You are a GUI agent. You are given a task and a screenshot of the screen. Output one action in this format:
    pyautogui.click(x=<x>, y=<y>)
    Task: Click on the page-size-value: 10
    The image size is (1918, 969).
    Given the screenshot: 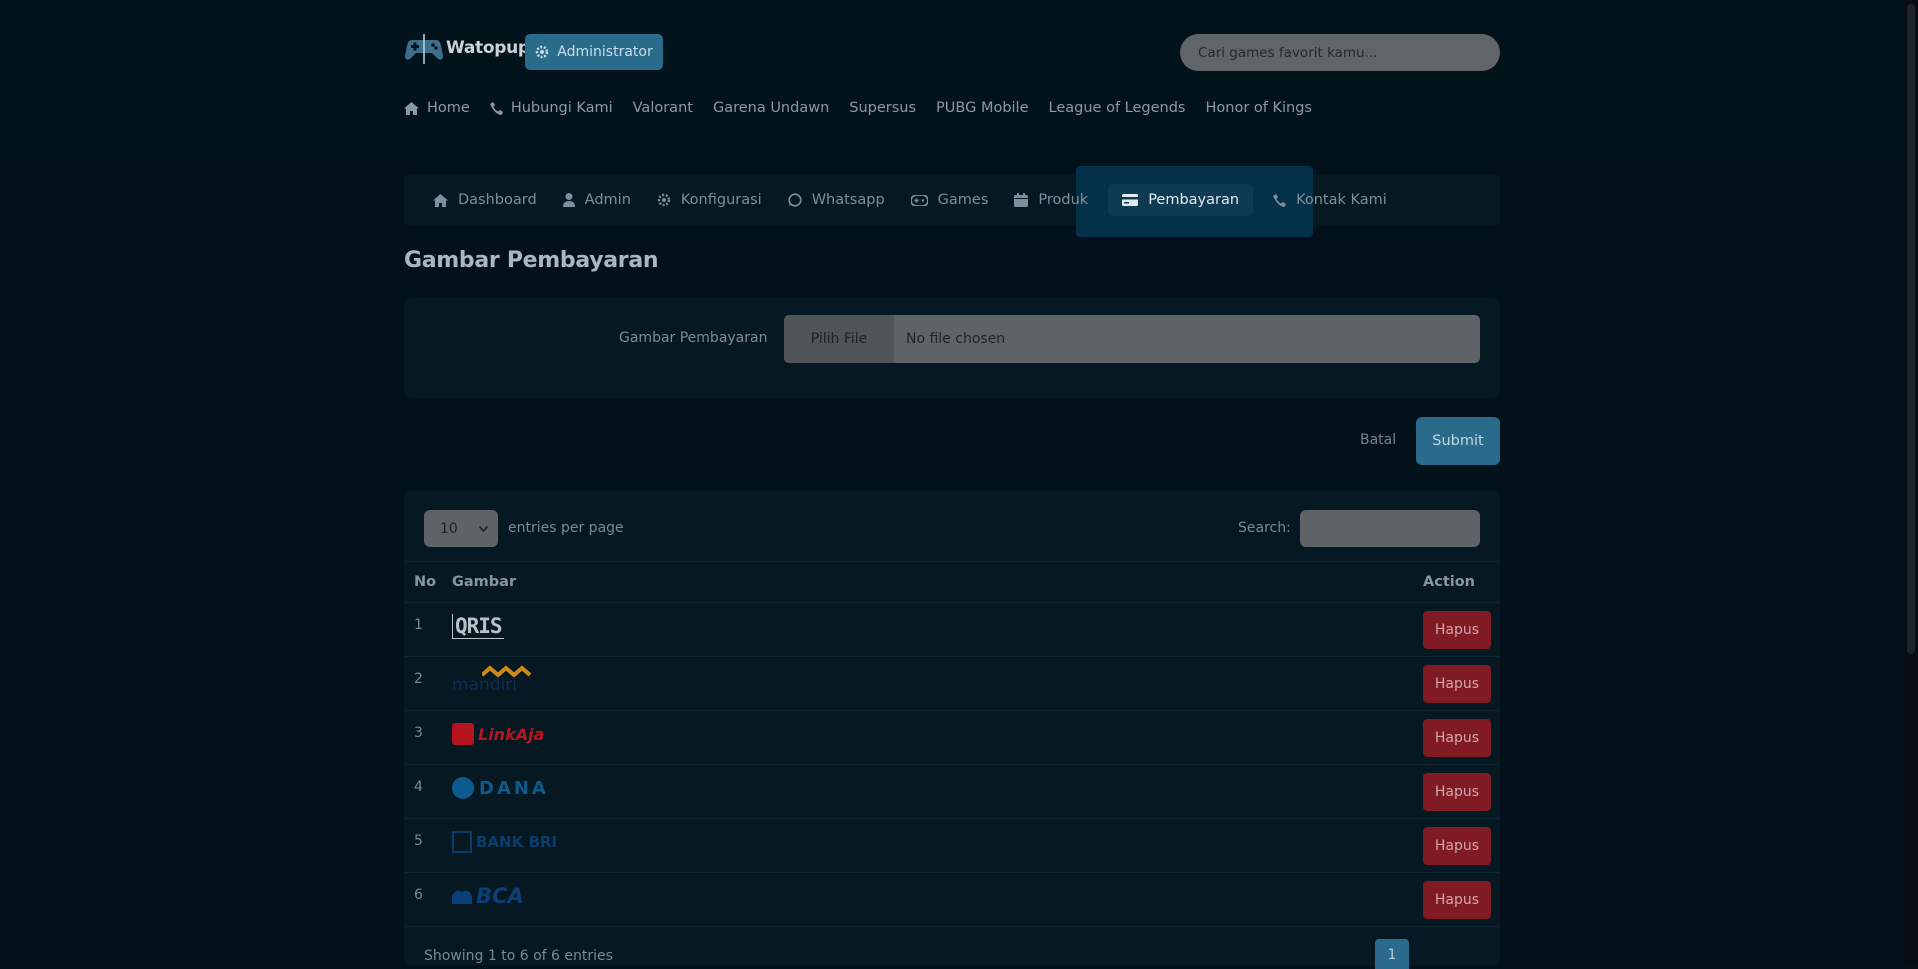 What is the action you would take?
    pyautogui.click(x=449, y=528)
    